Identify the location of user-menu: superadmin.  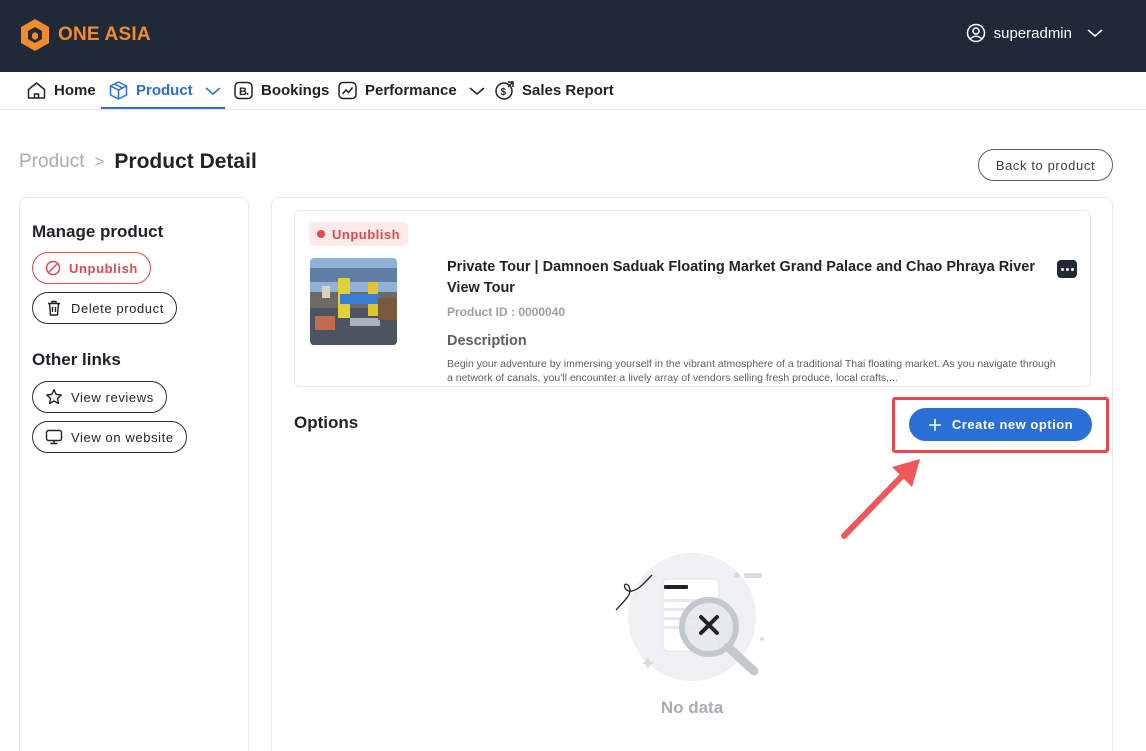
(1035, 33).